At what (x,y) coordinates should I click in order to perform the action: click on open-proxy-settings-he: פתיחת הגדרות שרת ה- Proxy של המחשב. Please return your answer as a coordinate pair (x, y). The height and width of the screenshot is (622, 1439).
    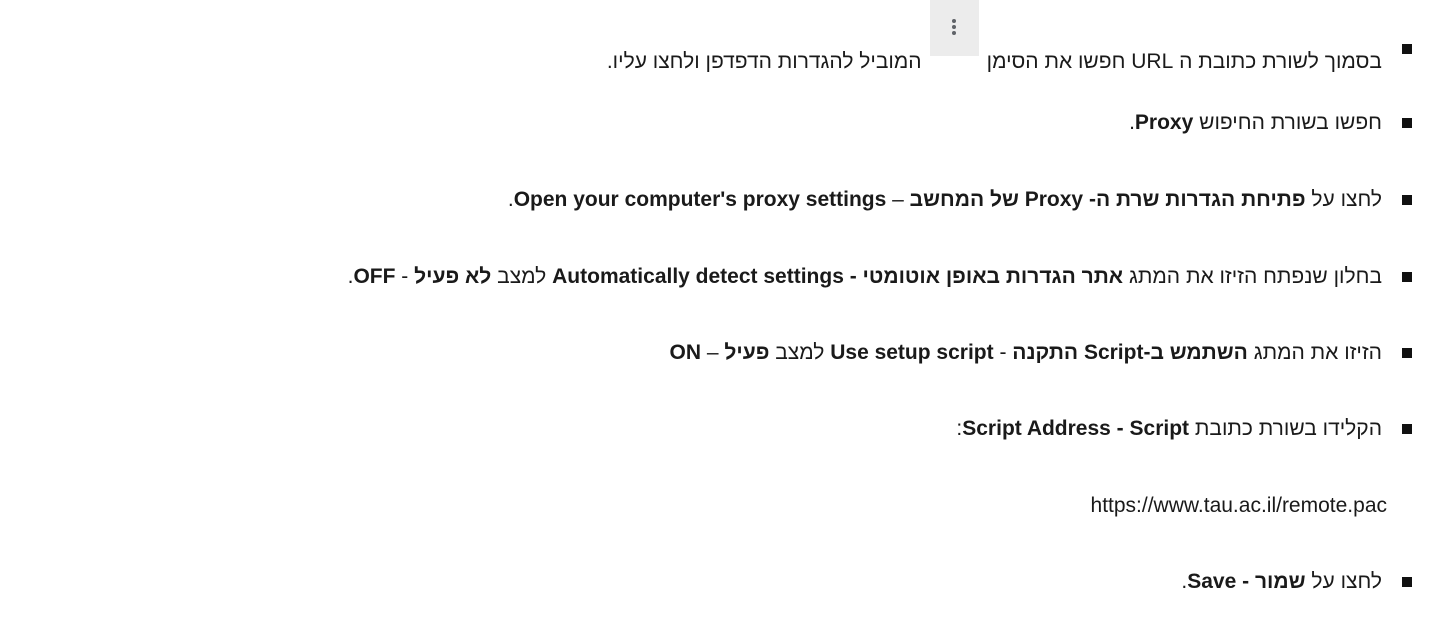
    Looking at the image, I should click on (1107, 199).